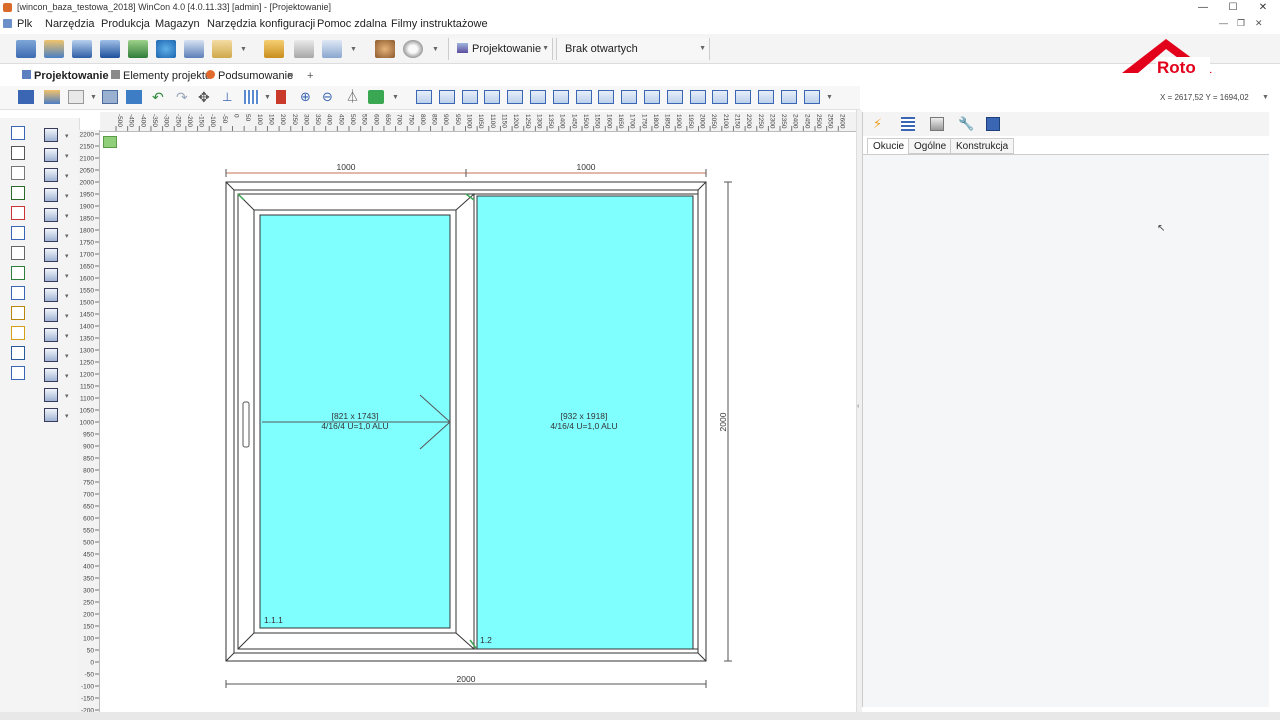 The image size is (1280, 720). What do you see at coordinates (177, 24) in the screenshot?
I see `menu-magazyn: Magazyn` at bounding box center [177, 24].